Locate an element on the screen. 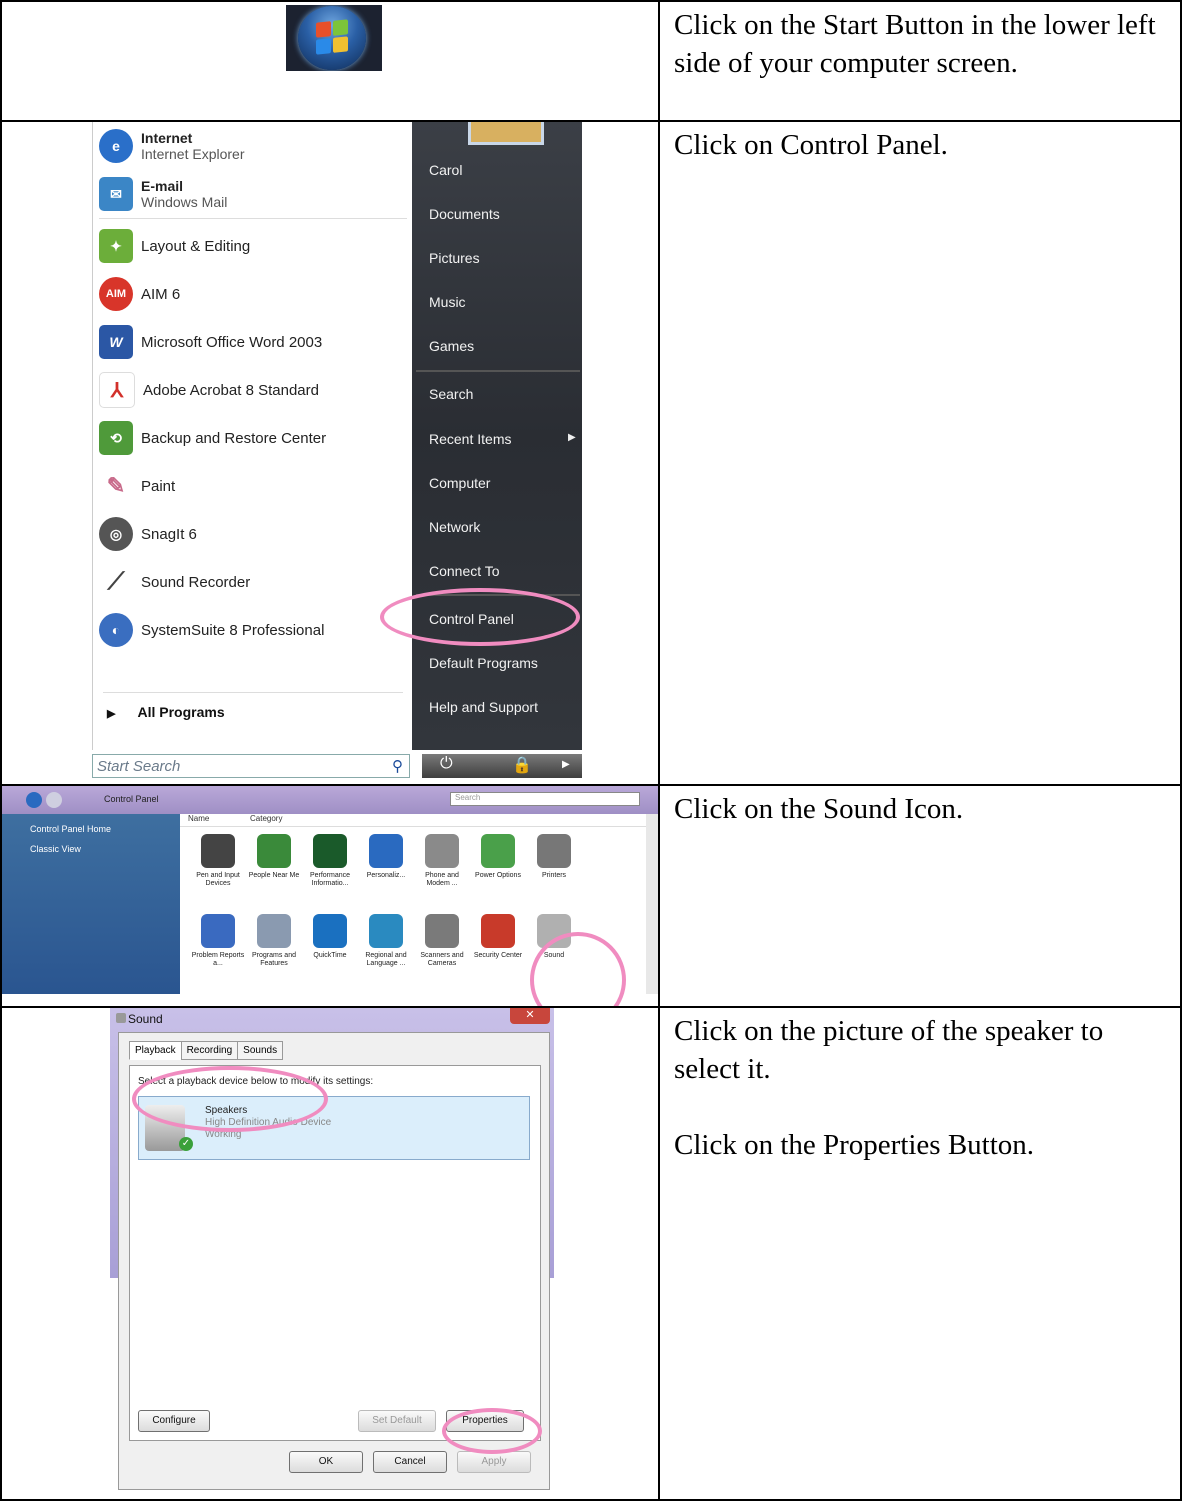  scrollbar is located at coordinates (651, 904).